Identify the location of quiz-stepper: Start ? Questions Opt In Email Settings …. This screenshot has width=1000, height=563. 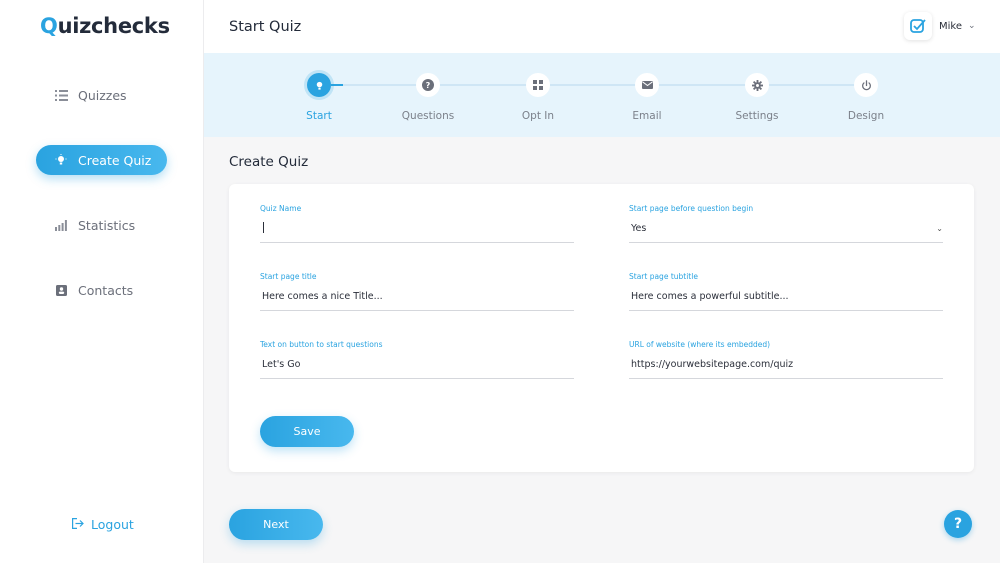
(602, 95).